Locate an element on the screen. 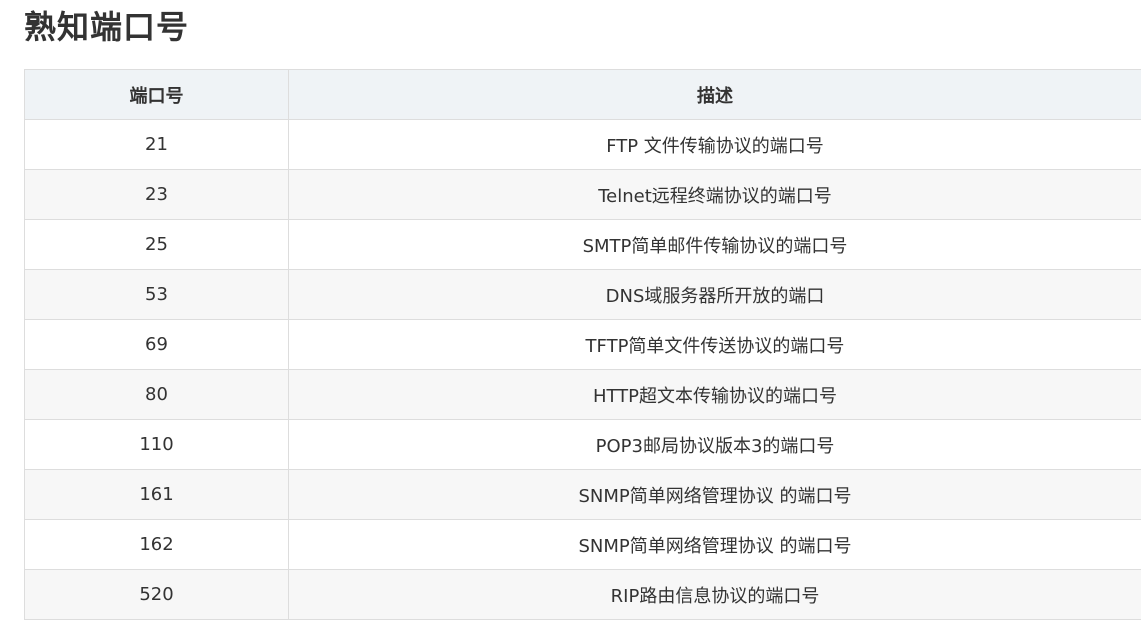 This screenshot has width=1141, height=643. description-cell: HTTP超文本传输协议的端口号 is located at coordinates (714, 394).